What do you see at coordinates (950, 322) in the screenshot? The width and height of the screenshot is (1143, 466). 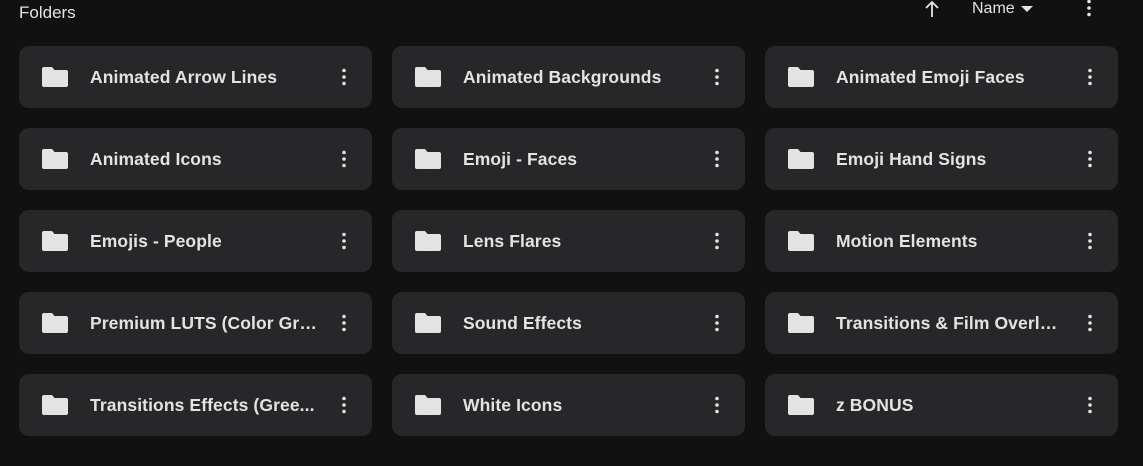 I see `folder-name: Transitions & Film Overlays` at bounding box center [950, 322].